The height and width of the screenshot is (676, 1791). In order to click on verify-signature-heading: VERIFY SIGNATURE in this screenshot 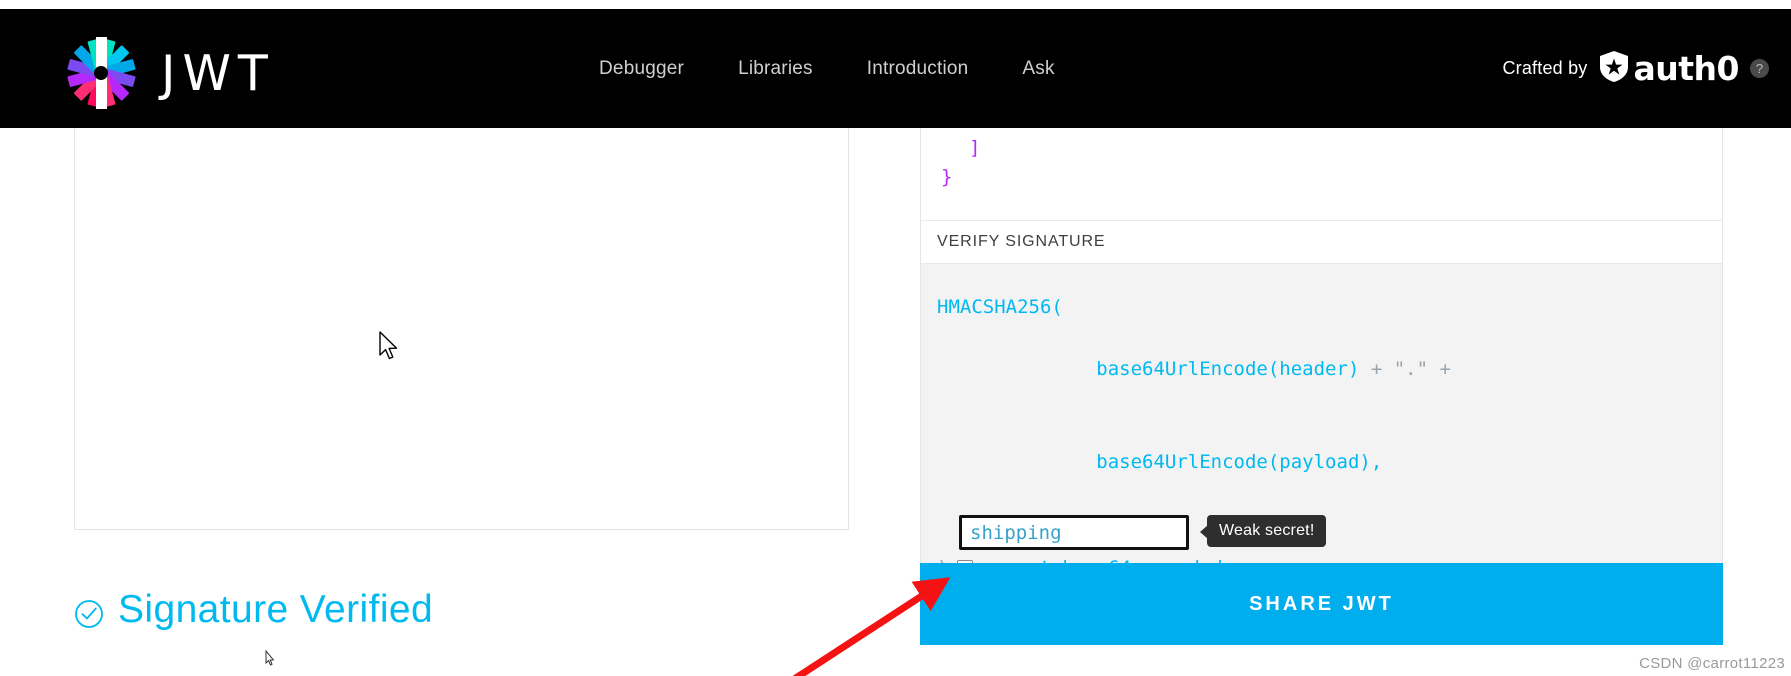, I will do `click(1321, 242)`.